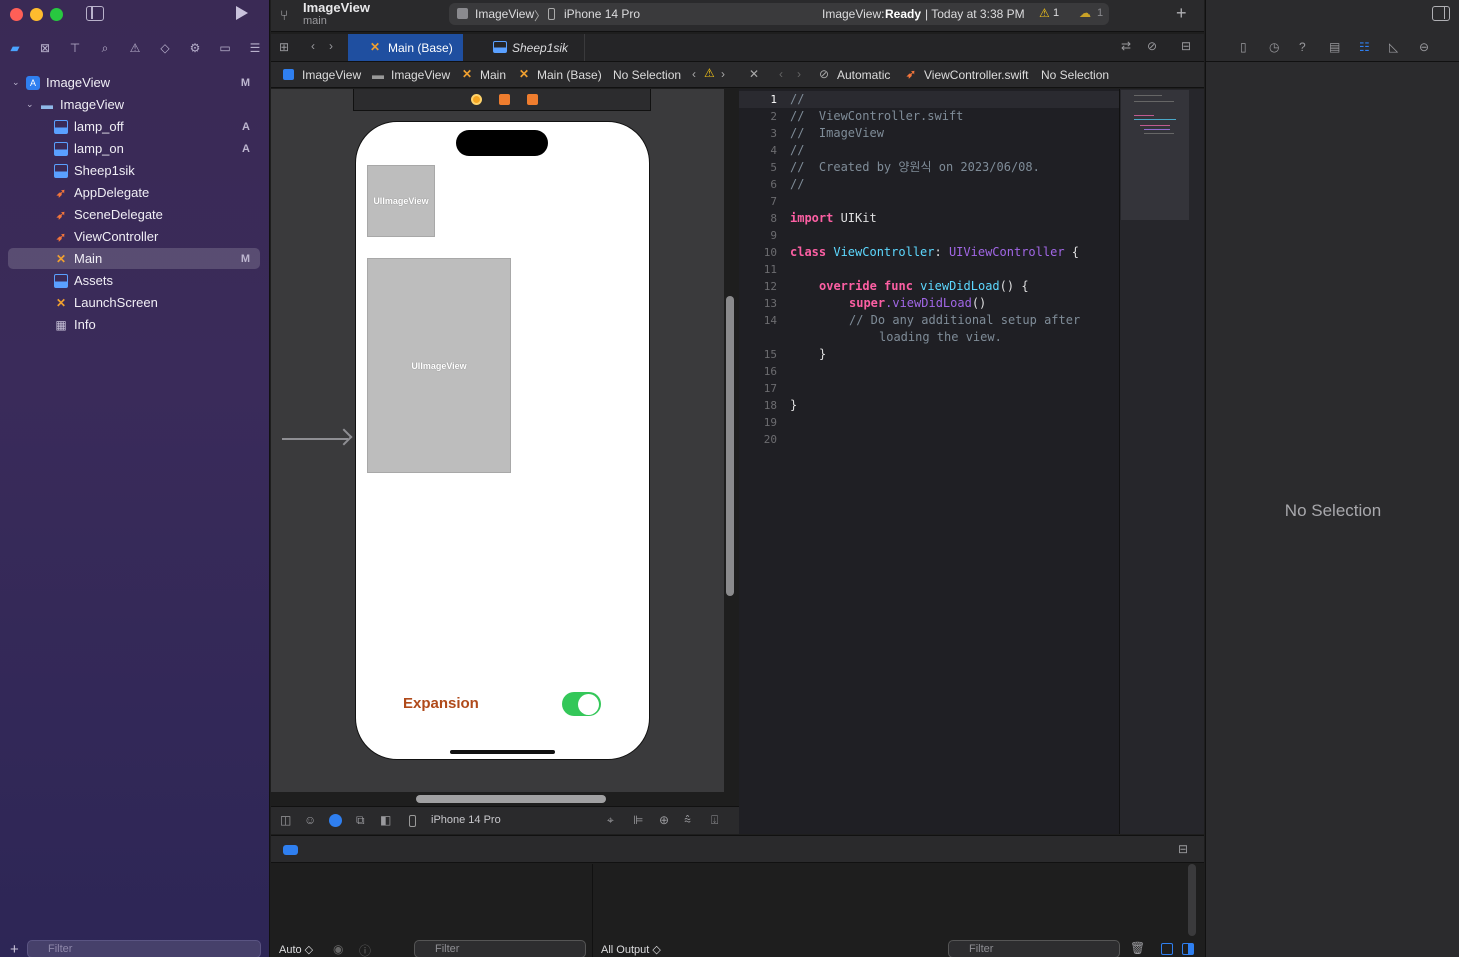 This screenshot has width=1459, height=957. Describe the element at coordinates (134, 258) in the screenshot. I see `nav-item-main: ✕ Main M` at that location.